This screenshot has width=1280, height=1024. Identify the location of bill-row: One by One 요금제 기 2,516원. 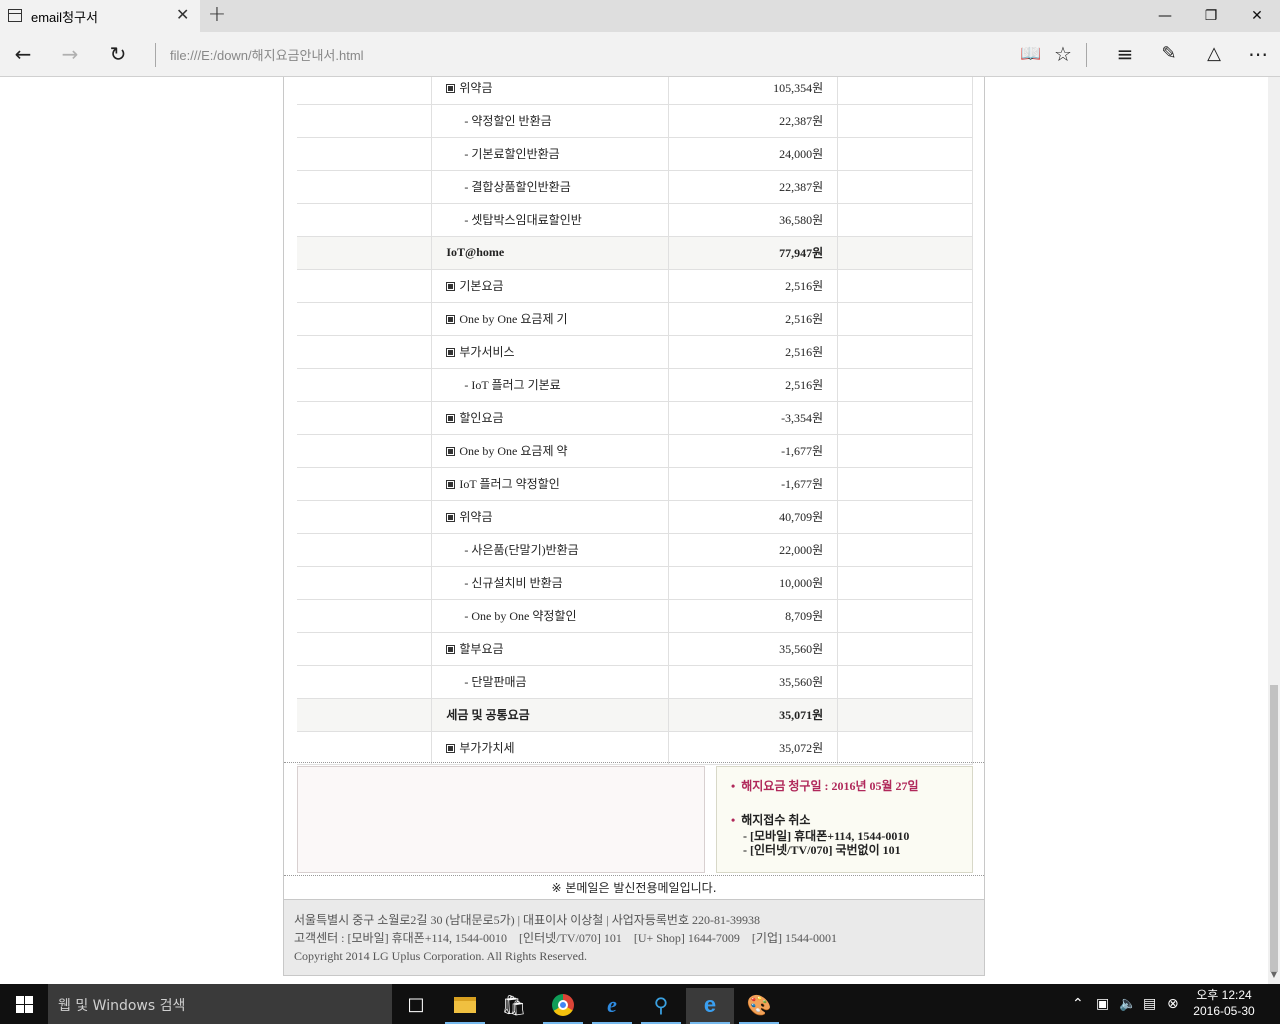
(635, 319).